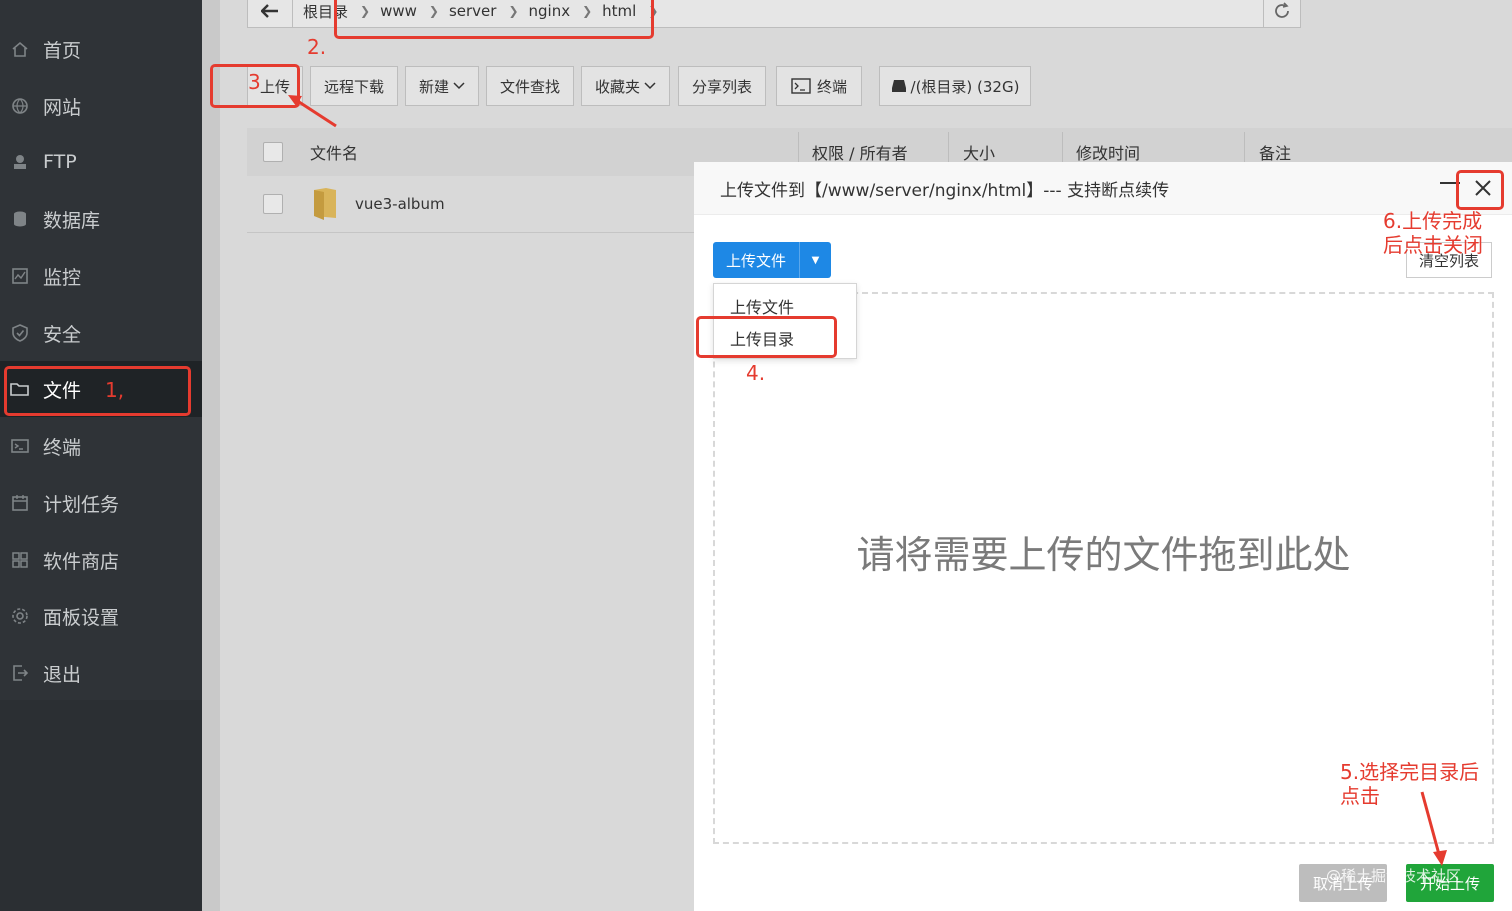 This screenshot has height=911, width=1512. What do you see at coordinates (312, 111) in the screenshot?
I see `annotation-arrow-upload` at bounding box center [312, 111].